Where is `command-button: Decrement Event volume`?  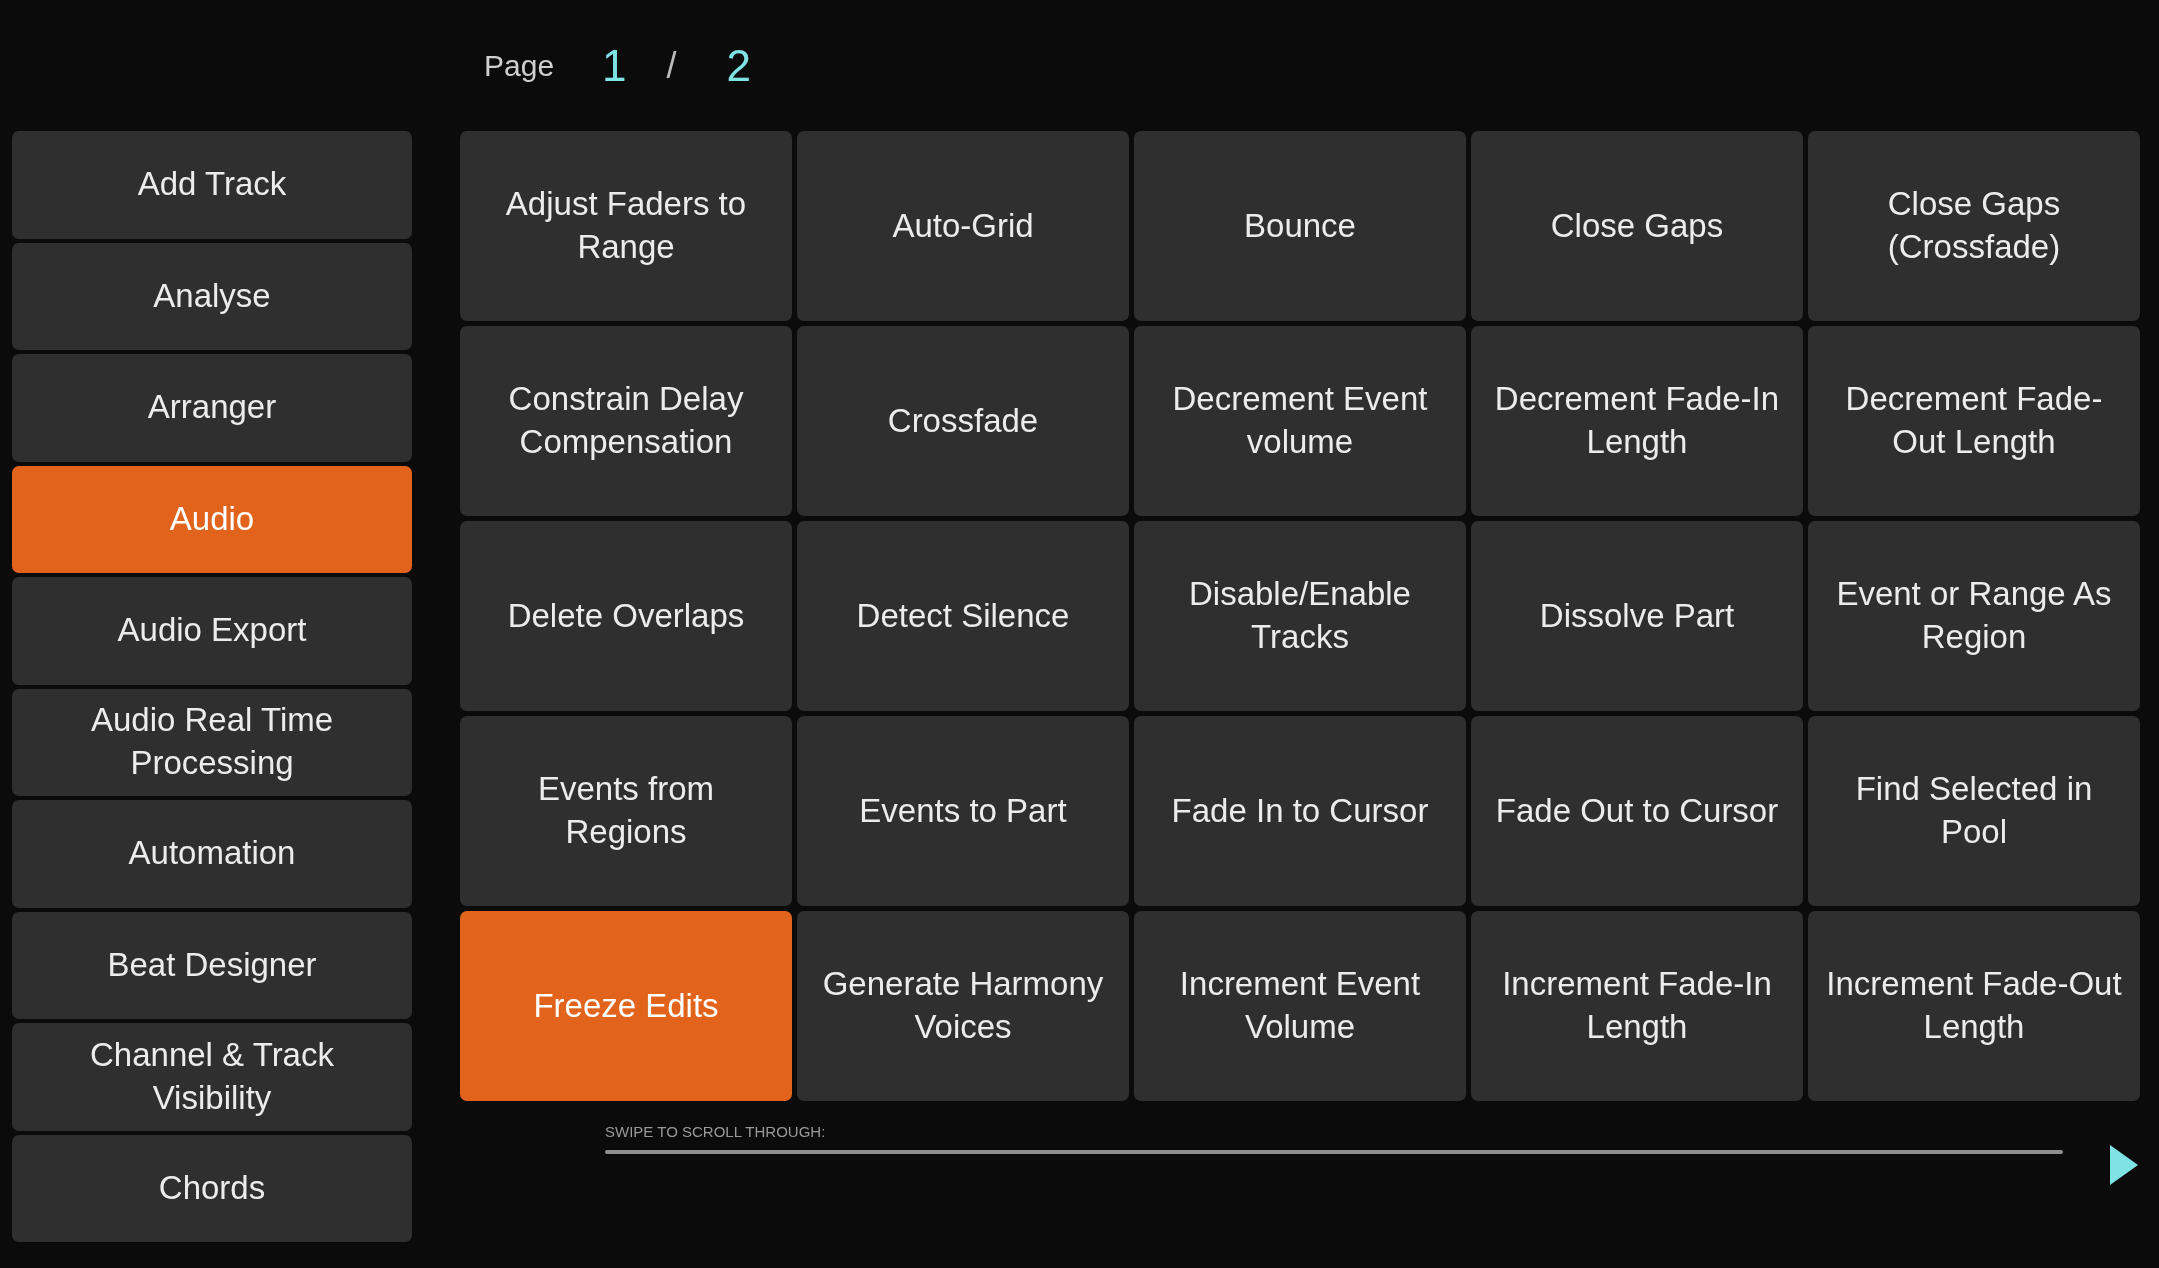 command-button: Decrement Event volume is located at coordinates (1300, 421).